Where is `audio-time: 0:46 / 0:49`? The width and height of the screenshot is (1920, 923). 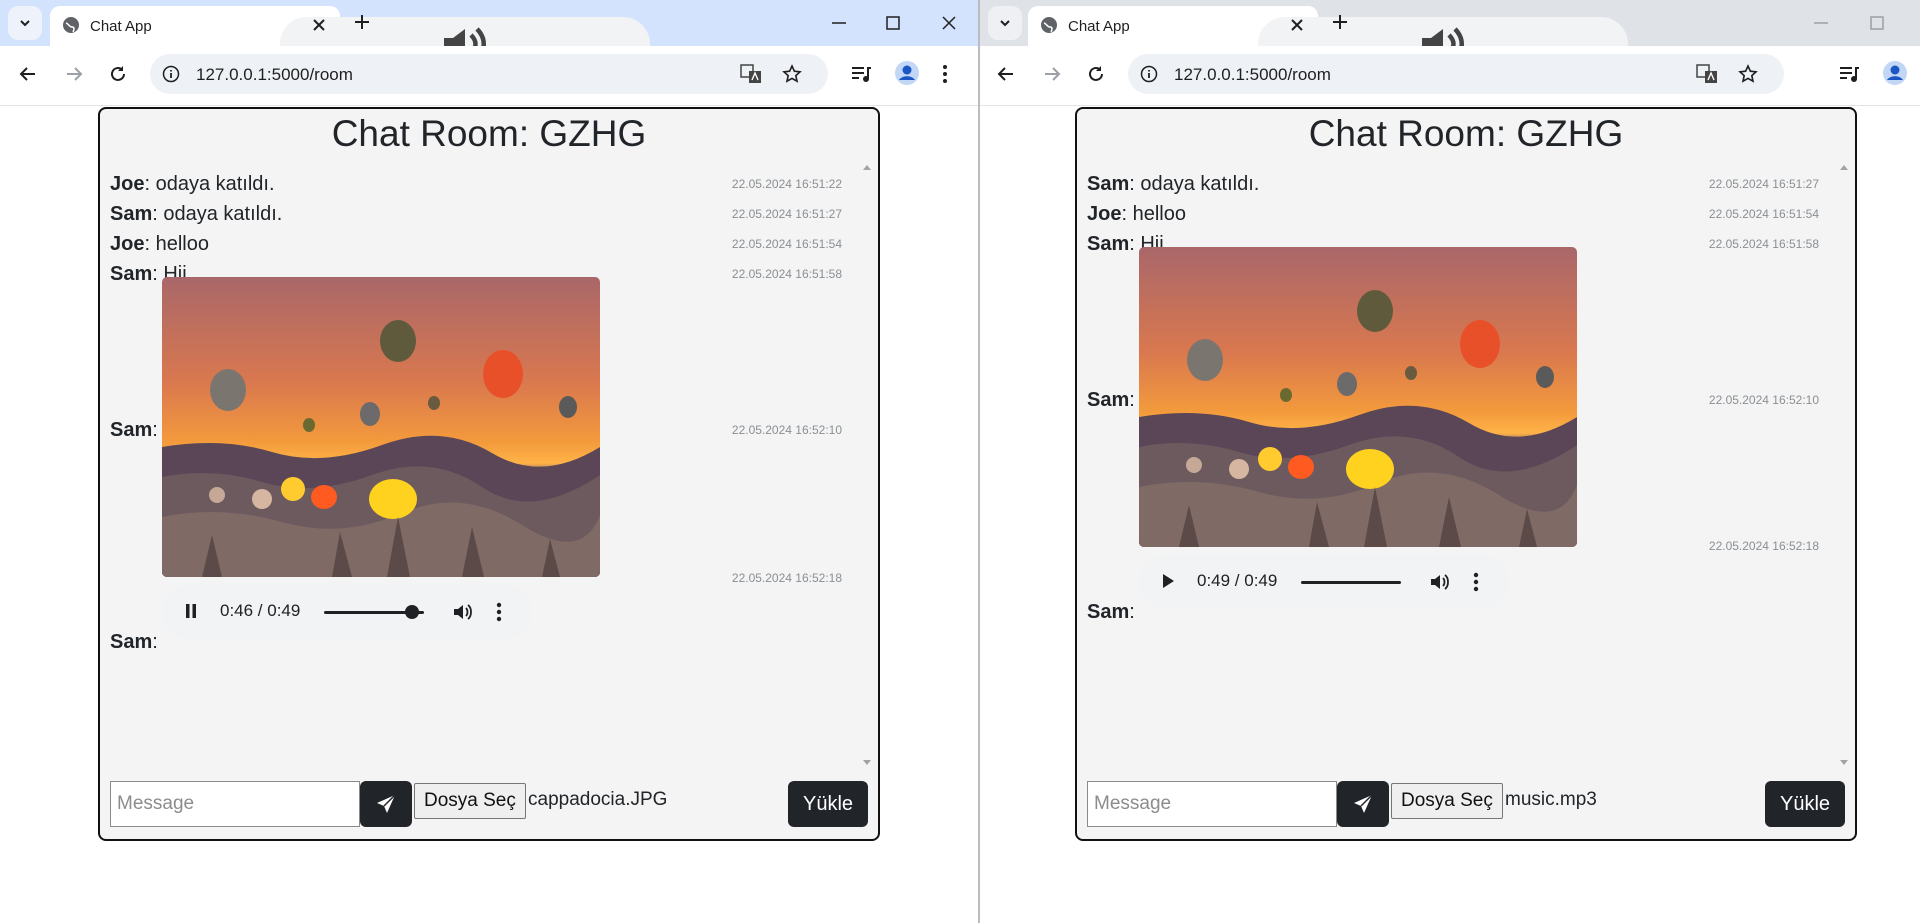 audio-time: 0:46 / 0:49 is located at coordinates (260, 610).